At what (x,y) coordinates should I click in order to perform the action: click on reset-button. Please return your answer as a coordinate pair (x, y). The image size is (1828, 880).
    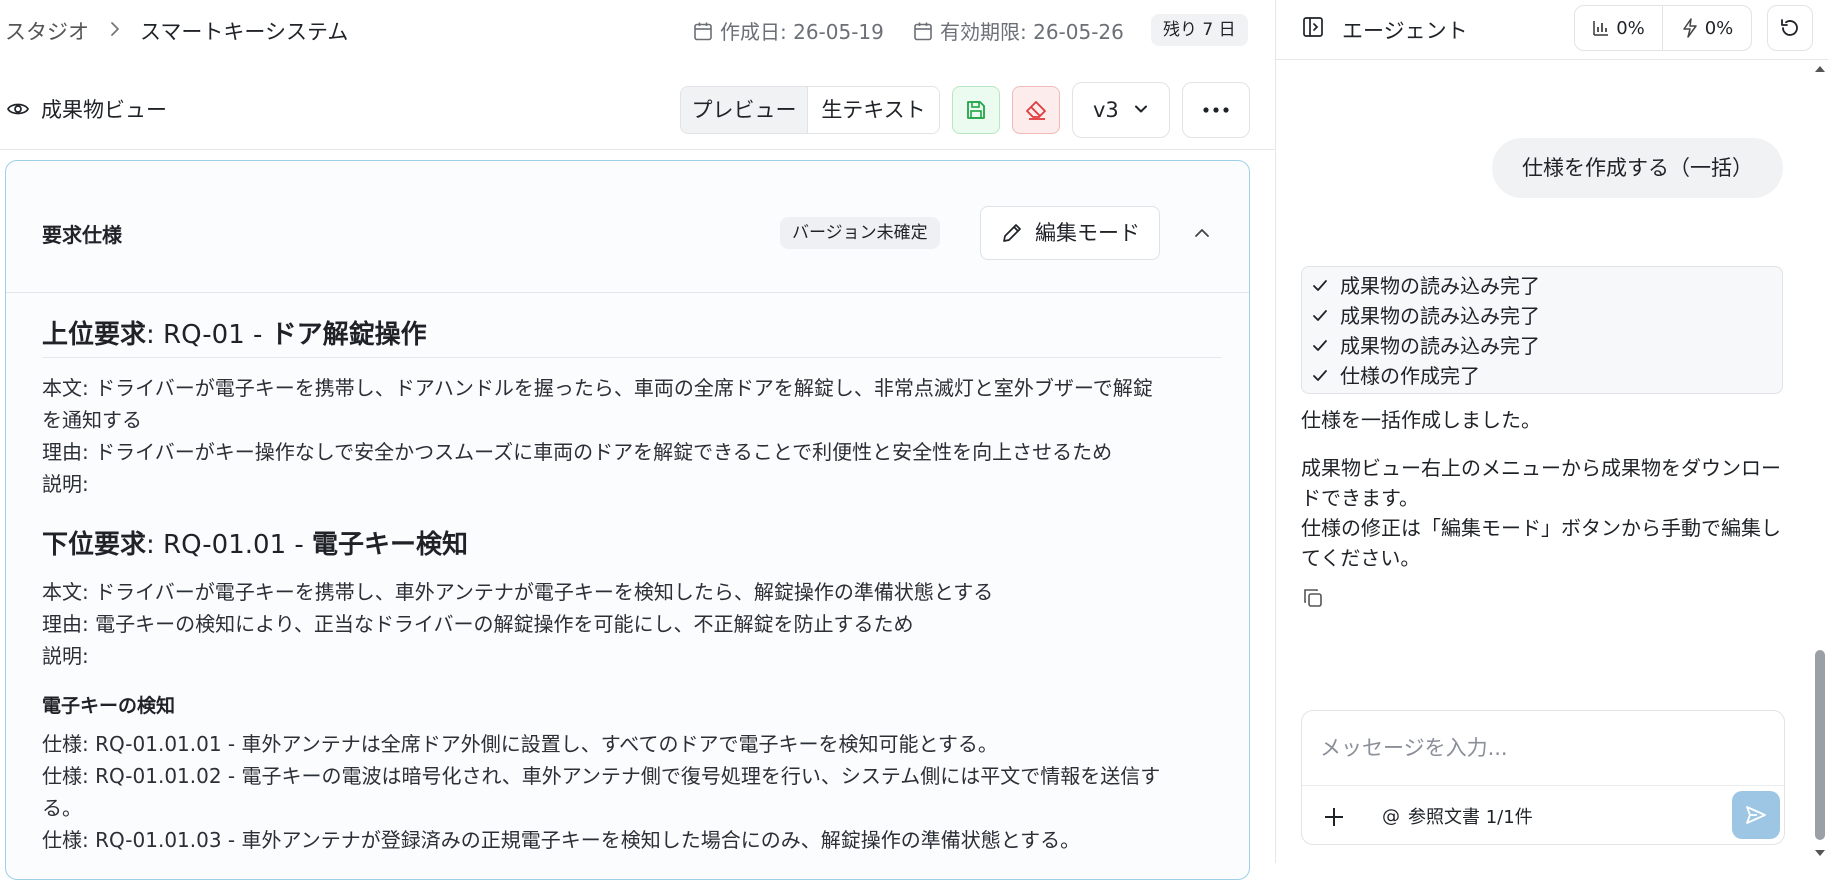
    Looking at the image, I should click on (1790, 28).